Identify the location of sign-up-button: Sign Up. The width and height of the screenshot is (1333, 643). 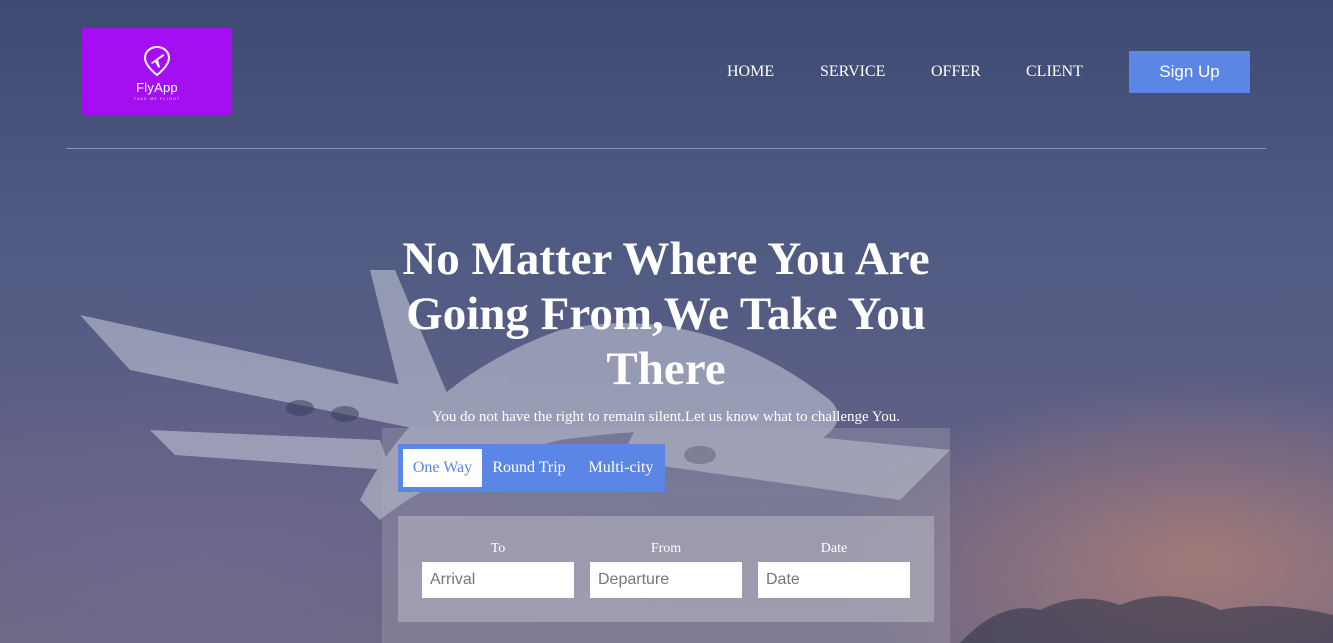
(1189, 72).